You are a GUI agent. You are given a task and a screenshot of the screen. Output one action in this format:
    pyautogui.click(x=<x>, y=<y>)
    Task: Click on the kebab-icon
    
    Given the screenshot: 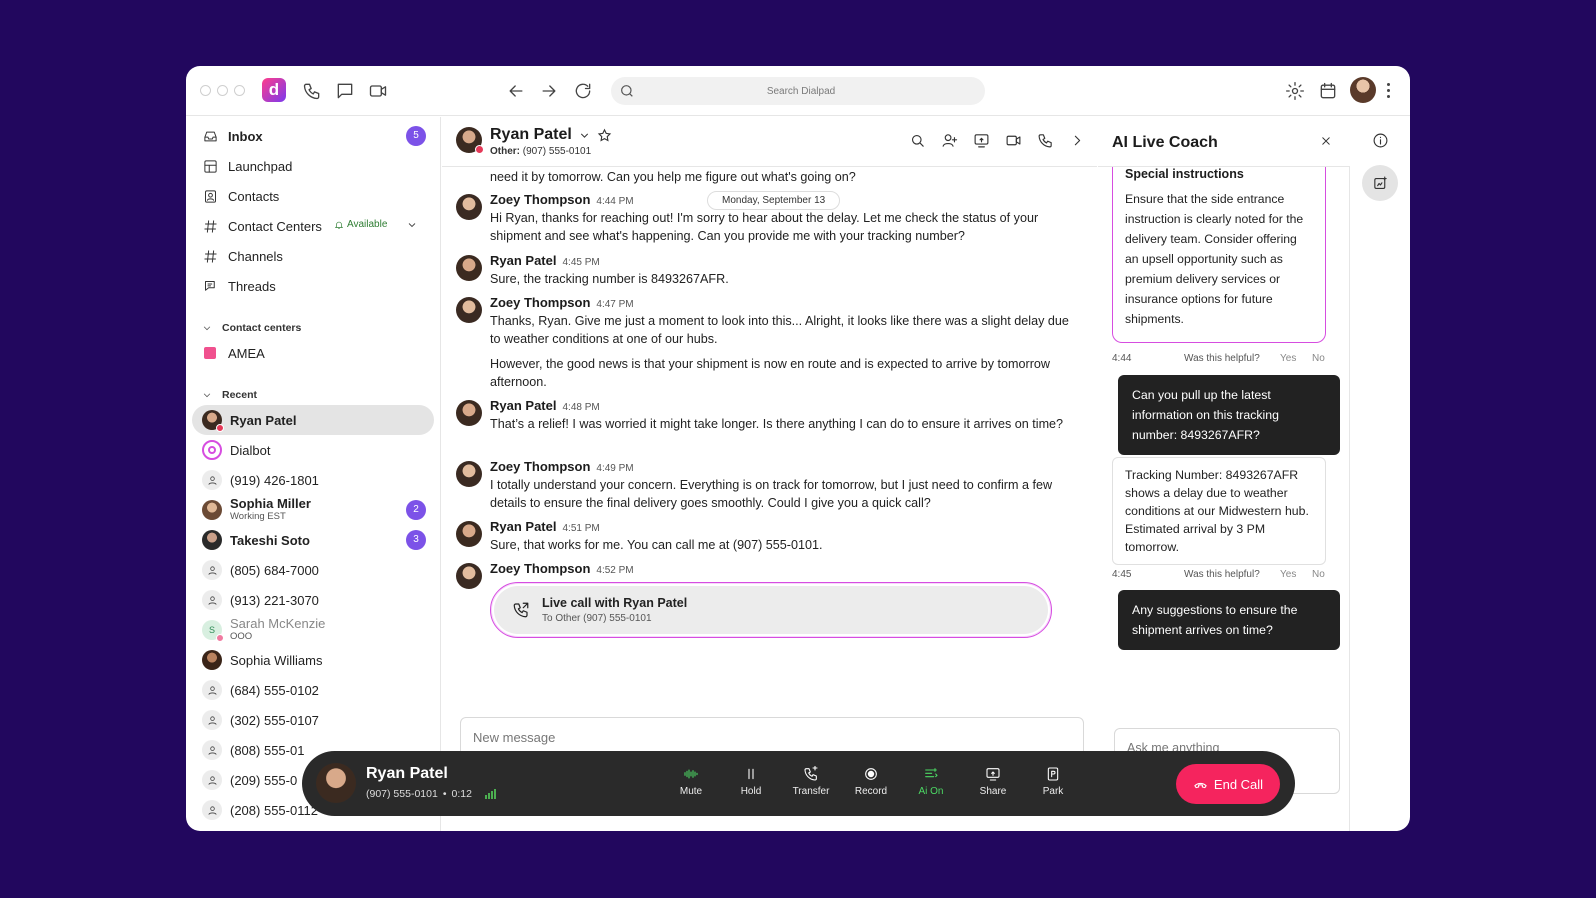 What is the action you would take?
    pyautogui.click(x=1388, y=90)
    